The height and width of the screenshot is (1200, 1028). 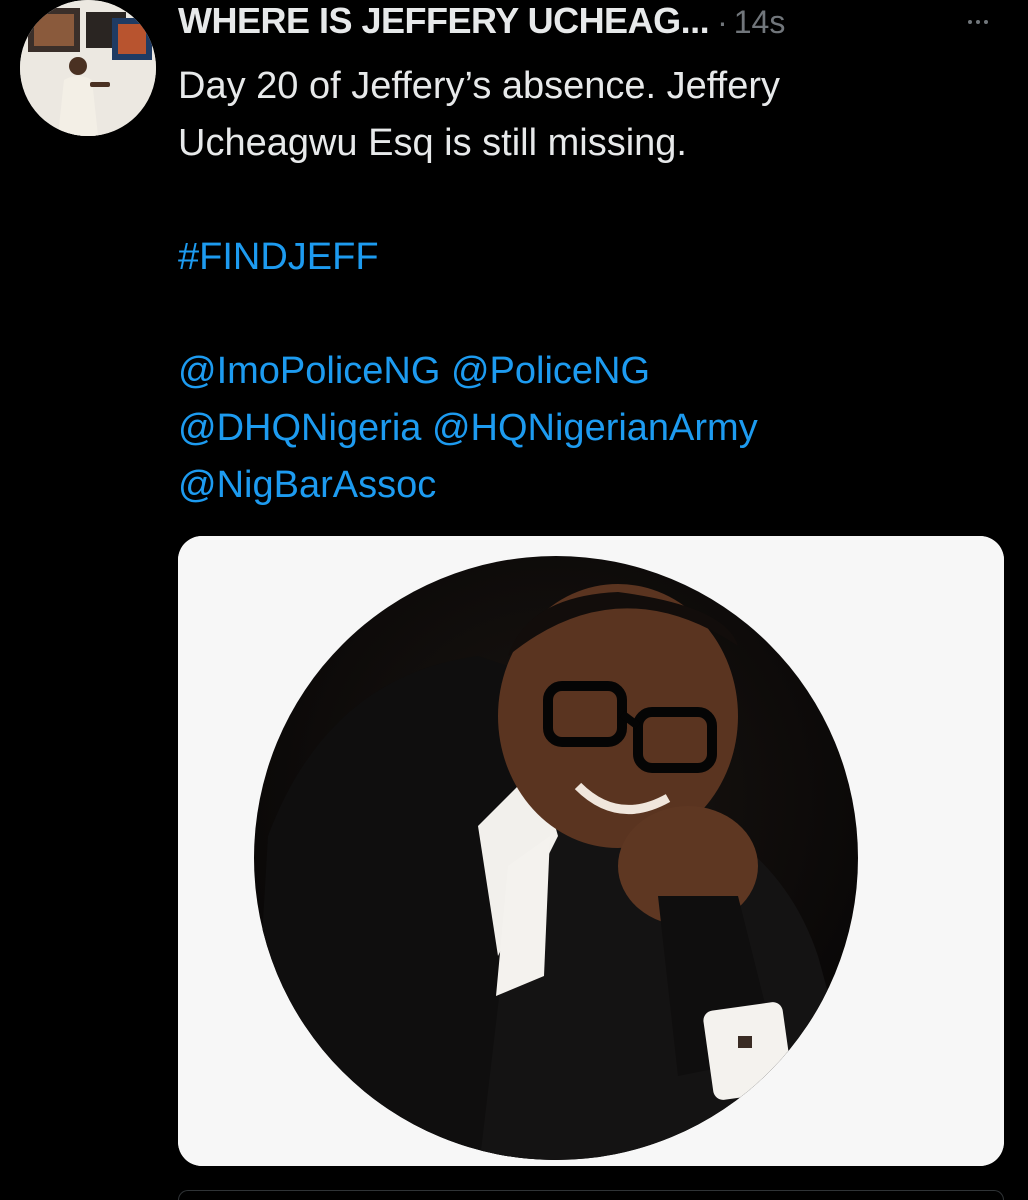 What do you see at coordinates (550, 371) in the screenshot?
I see `mention-link: @PoliceNG` at bounding box center [550, 371].